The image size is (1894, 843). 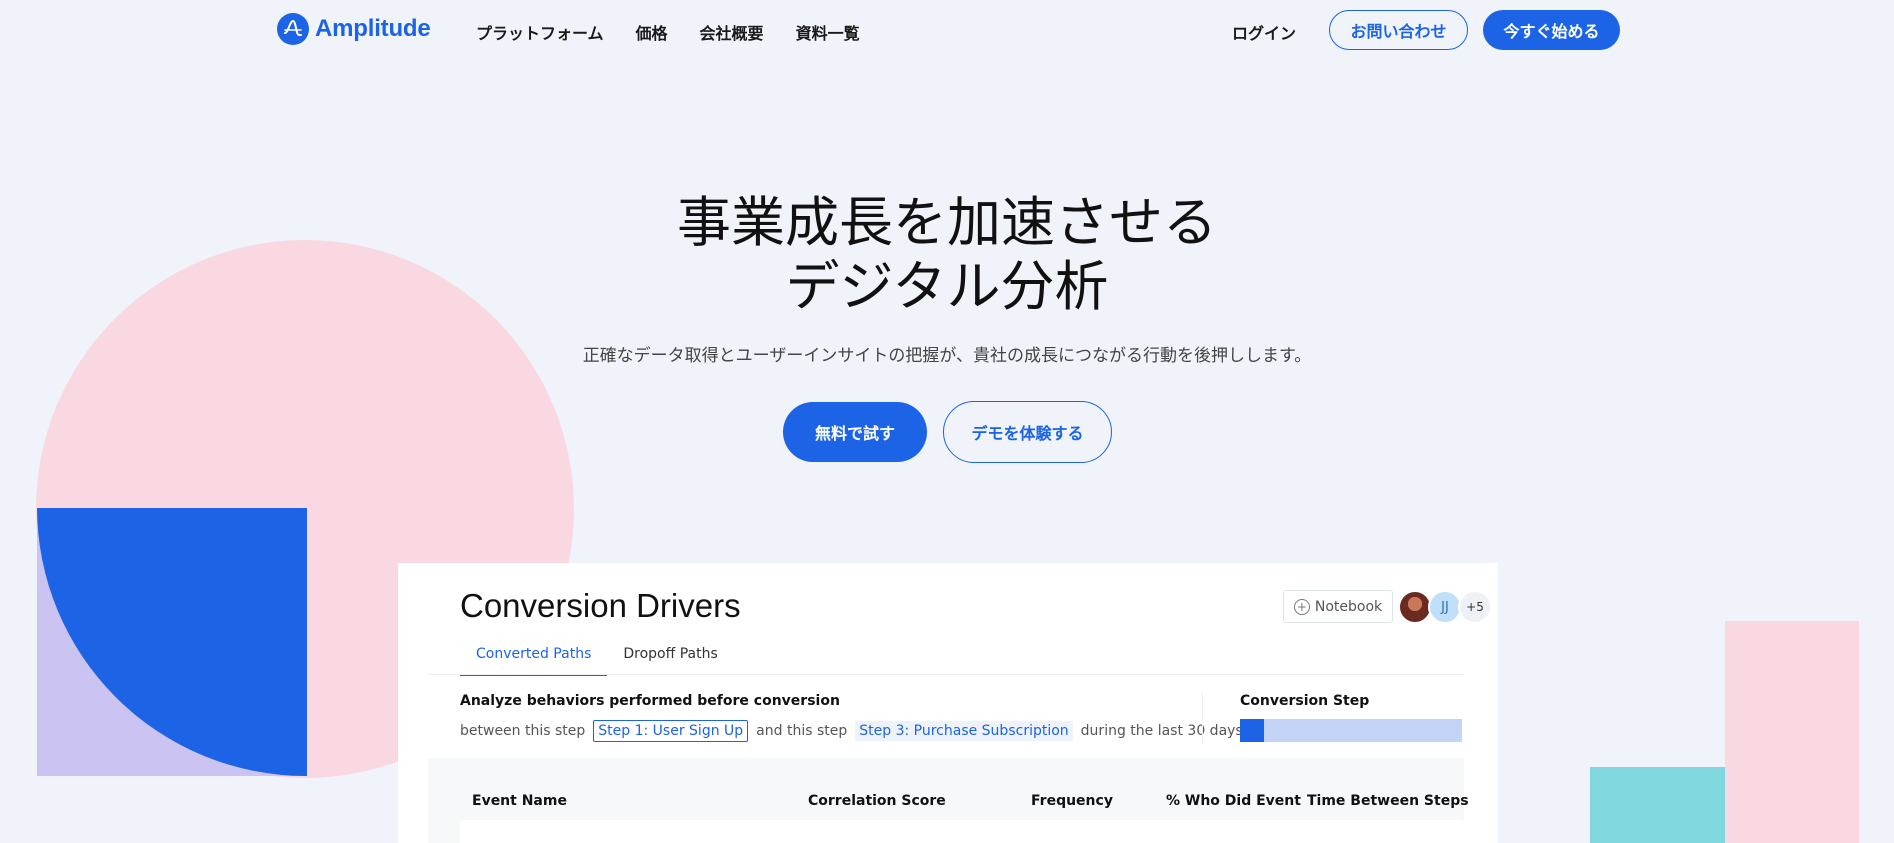 I want to click on brand-name: Amplitude, so click(x=373, y=28).